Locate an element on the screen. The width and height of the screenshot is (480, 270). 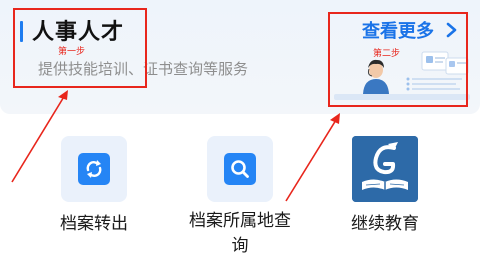
education-book-icon is located at coordinates (385, 169).